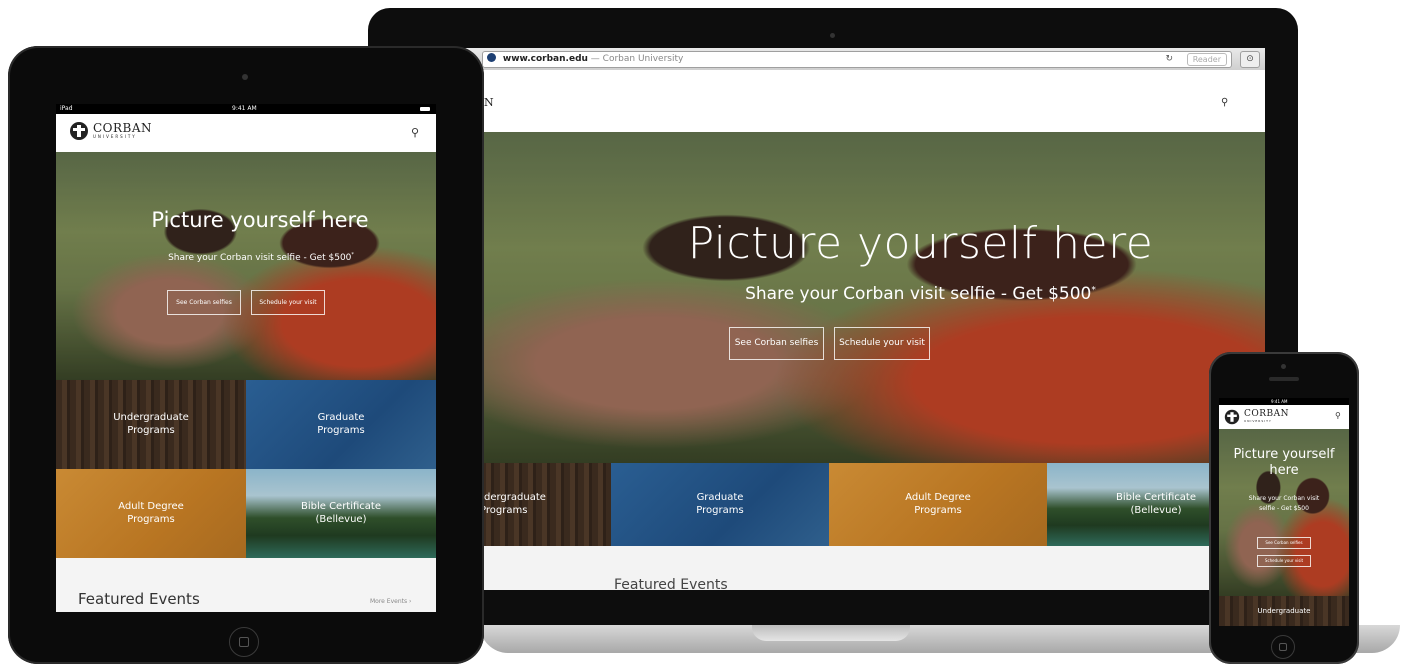  I want to click on ipad-tile-graduate: Graduate Programs, so click(341, 424).